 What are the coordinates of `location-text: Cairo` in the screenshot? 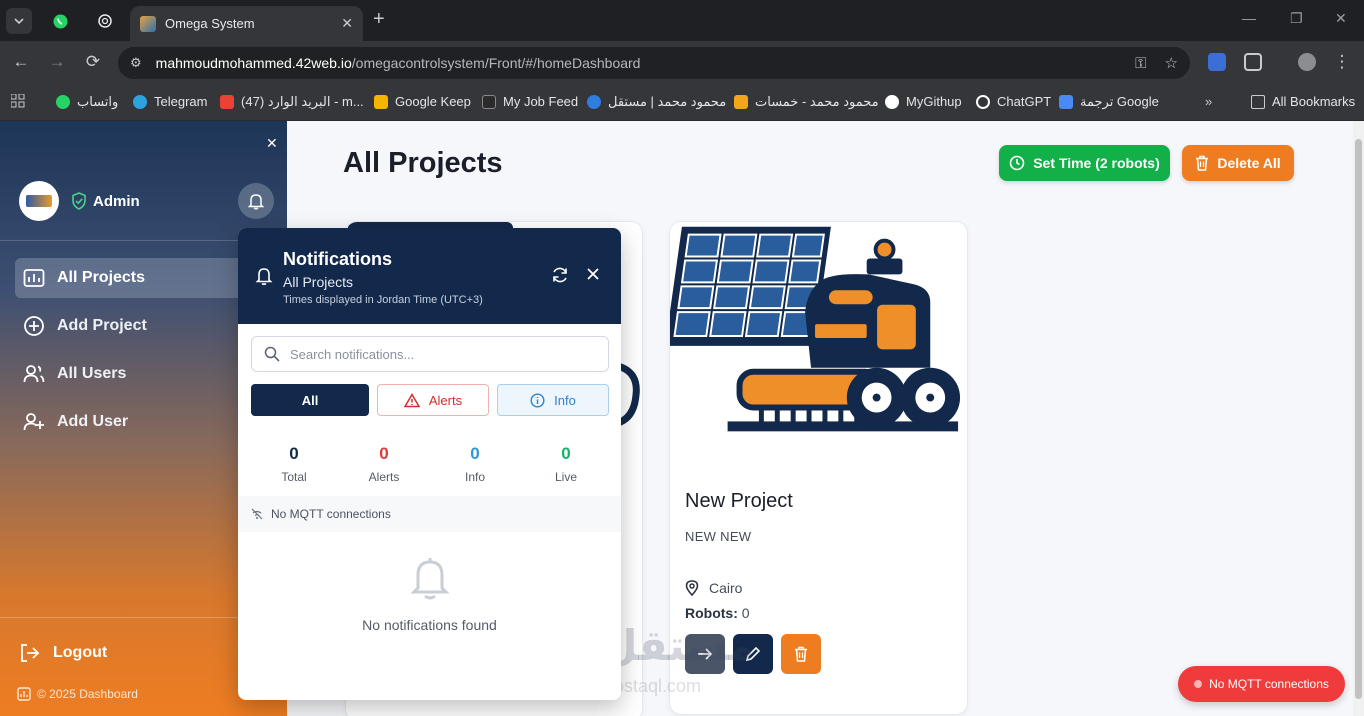 It's located at (726, 588).